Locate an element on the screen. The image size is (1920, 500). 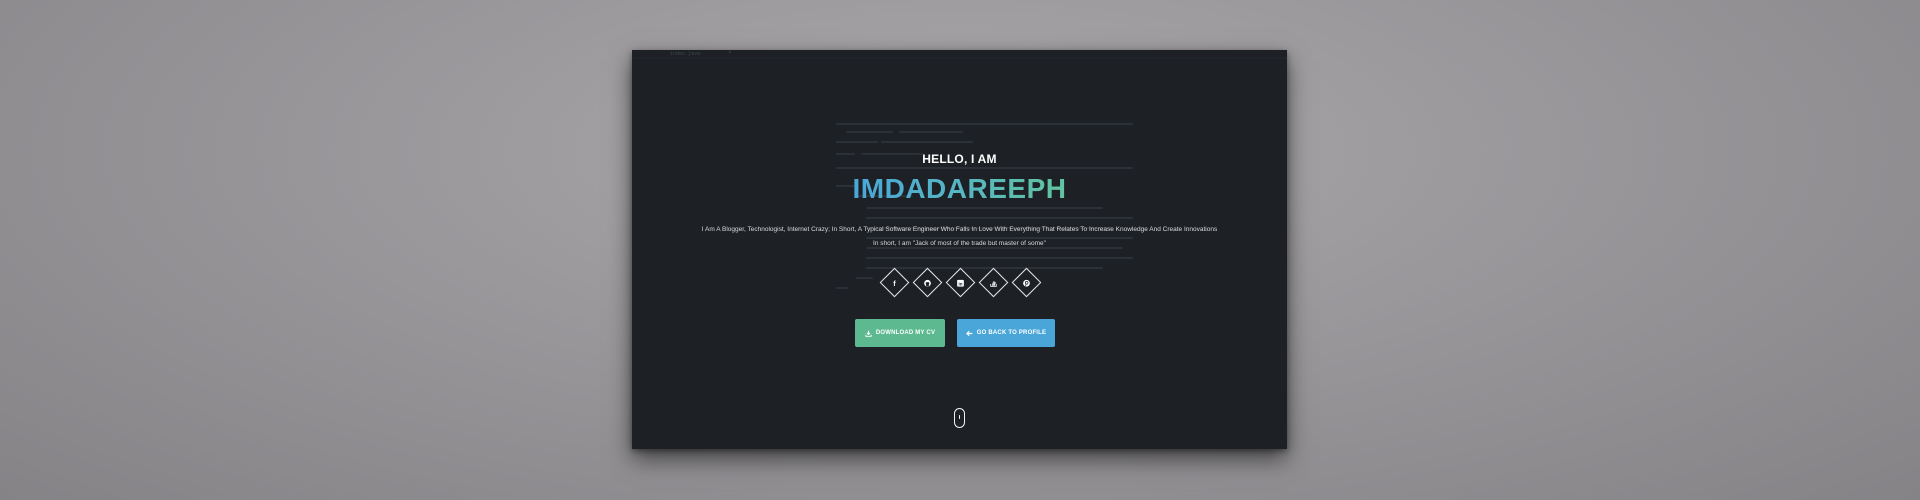
pinterest-icon is located at coordinates (1026, 283).